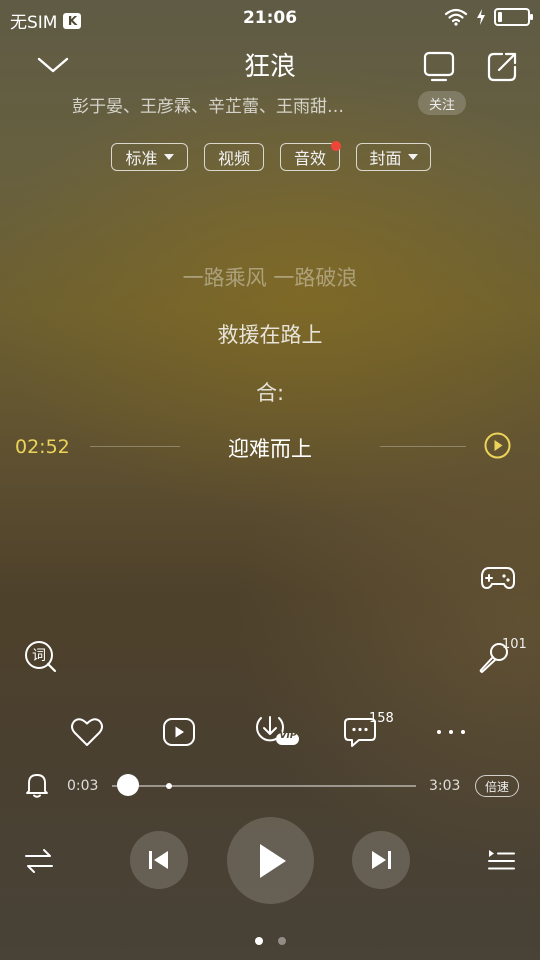 Image resolution: width=540 pixels, height=960 pixels. I want to click on video-button: 视频, so click(234, 157).